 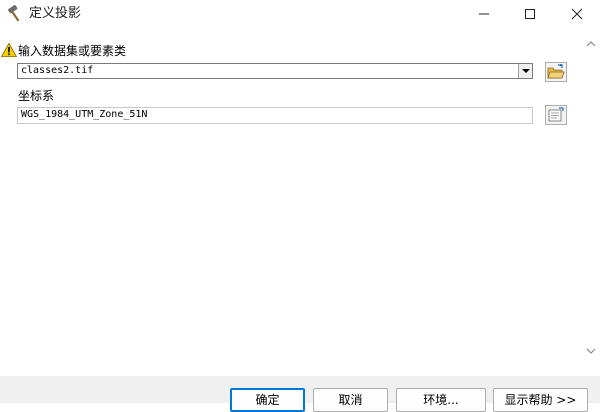 I want to click on maximize-icon, so click(x=530, y=14).